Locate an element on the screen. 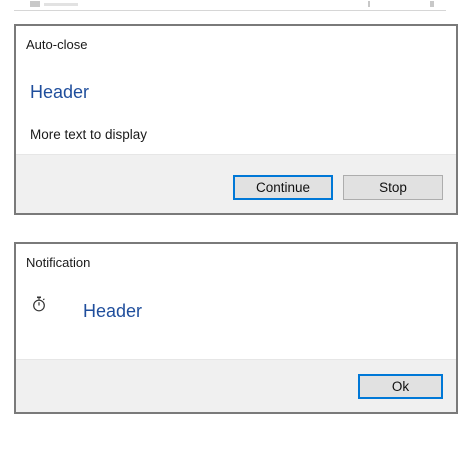 The height and width of the screenshot is (463, 460). dialog-title: Notification is located at coordinates (58, 262).